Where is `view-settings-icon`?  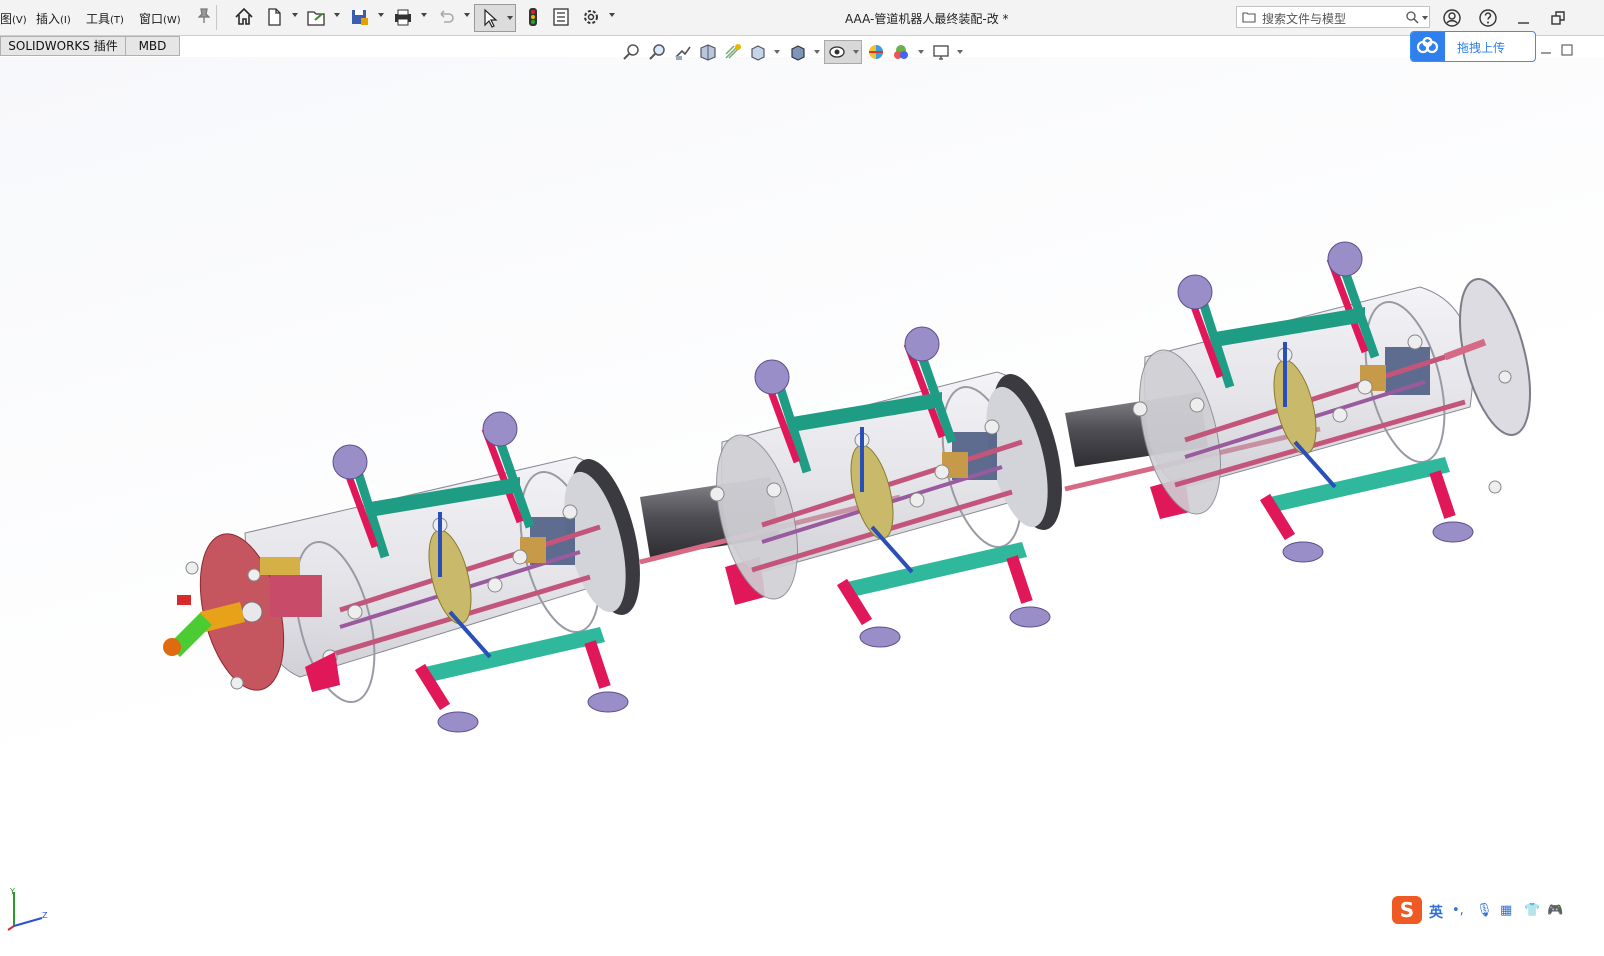
view-settings-icon is located at coordinates (941, 52).